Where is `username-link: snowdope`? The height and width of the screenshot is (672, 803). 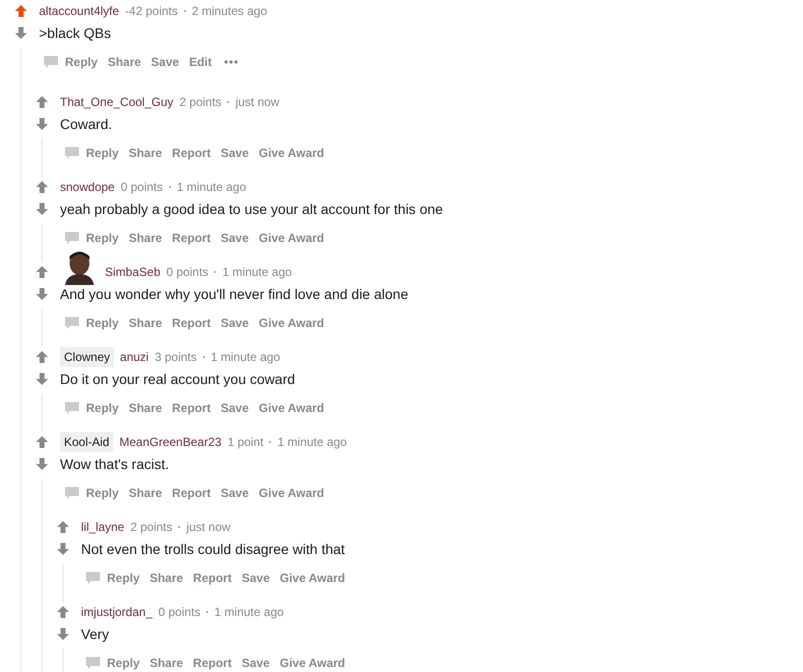
username-link: snowdope is located at coordinates (87, 187).